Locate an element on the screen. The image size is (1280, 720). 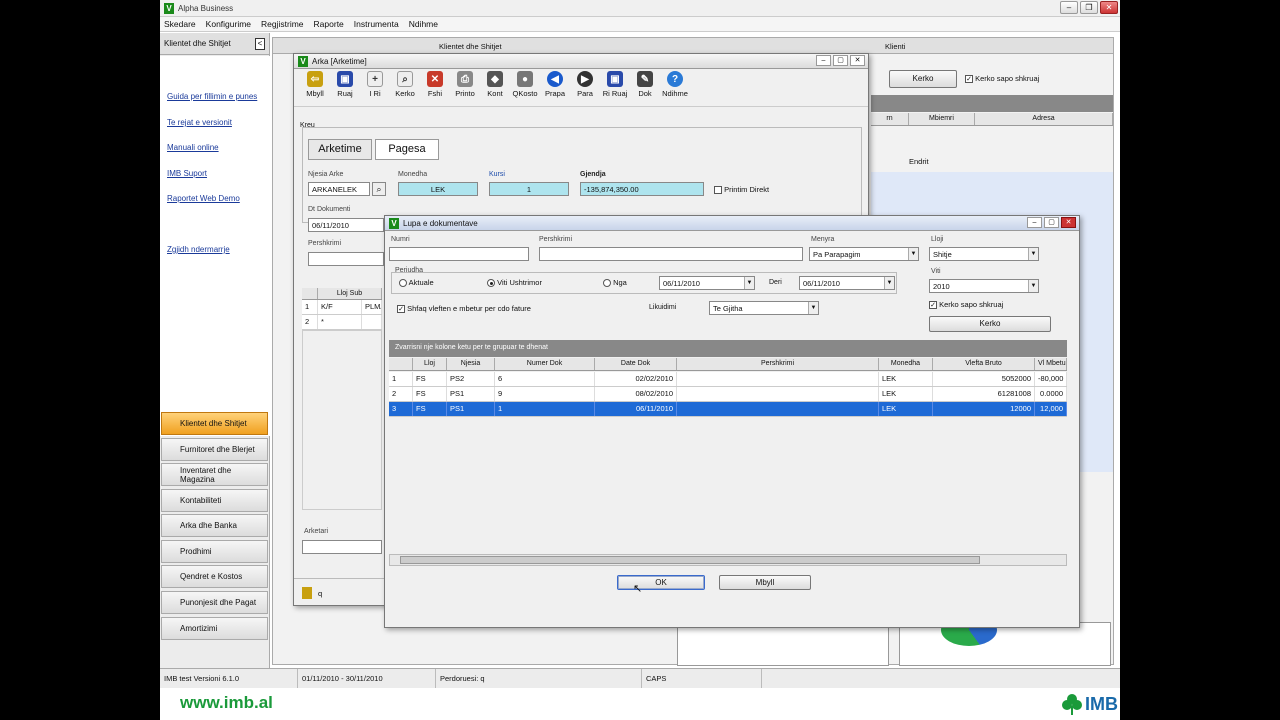
toolbar-fshi: ✕ Fshi is located at coordinates (435, 87).